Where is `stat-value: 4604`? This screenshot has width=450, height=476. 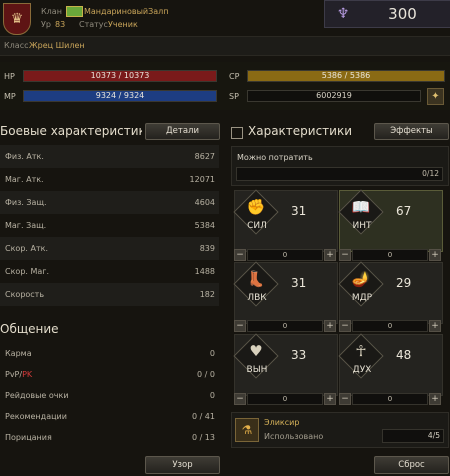
stat-value: 4604 is located at coordinates (204, 202).